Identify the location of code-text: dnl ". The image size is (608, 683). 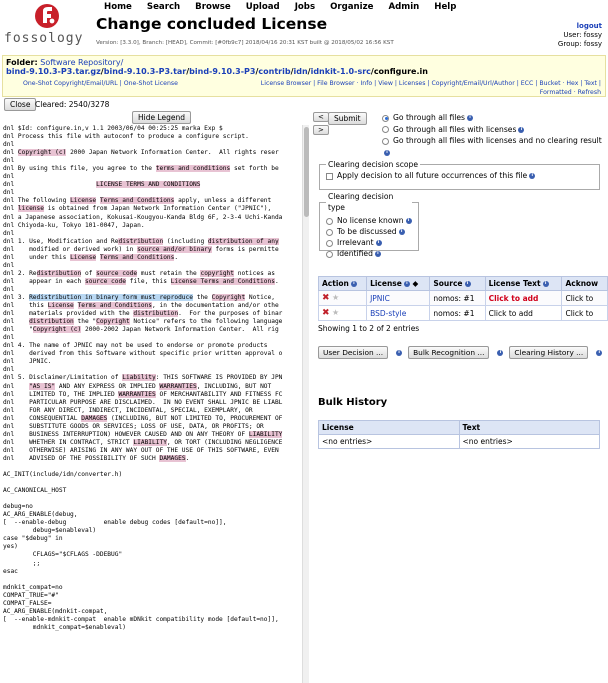
(18, 330).